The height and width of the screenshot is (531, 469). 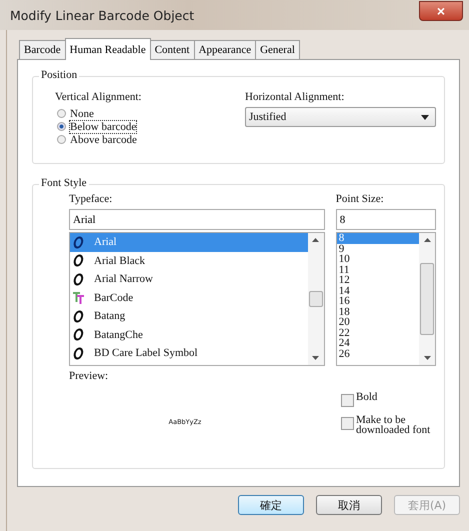 What do you see at coordinates (103, 126) in the screenshot?
I see `radio-label: Below barcode` at bounding box center [103, 126].